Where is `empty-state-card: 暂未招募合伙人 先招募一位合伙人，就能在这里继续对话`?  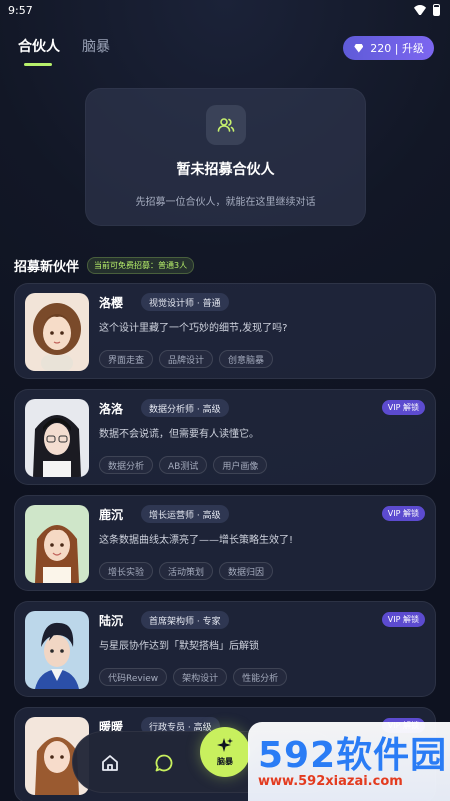
empty-state-card: 暂未招募合伙人 先招募一位合伙人，就能在这里继续对话 is located at coordinates (225, 157).